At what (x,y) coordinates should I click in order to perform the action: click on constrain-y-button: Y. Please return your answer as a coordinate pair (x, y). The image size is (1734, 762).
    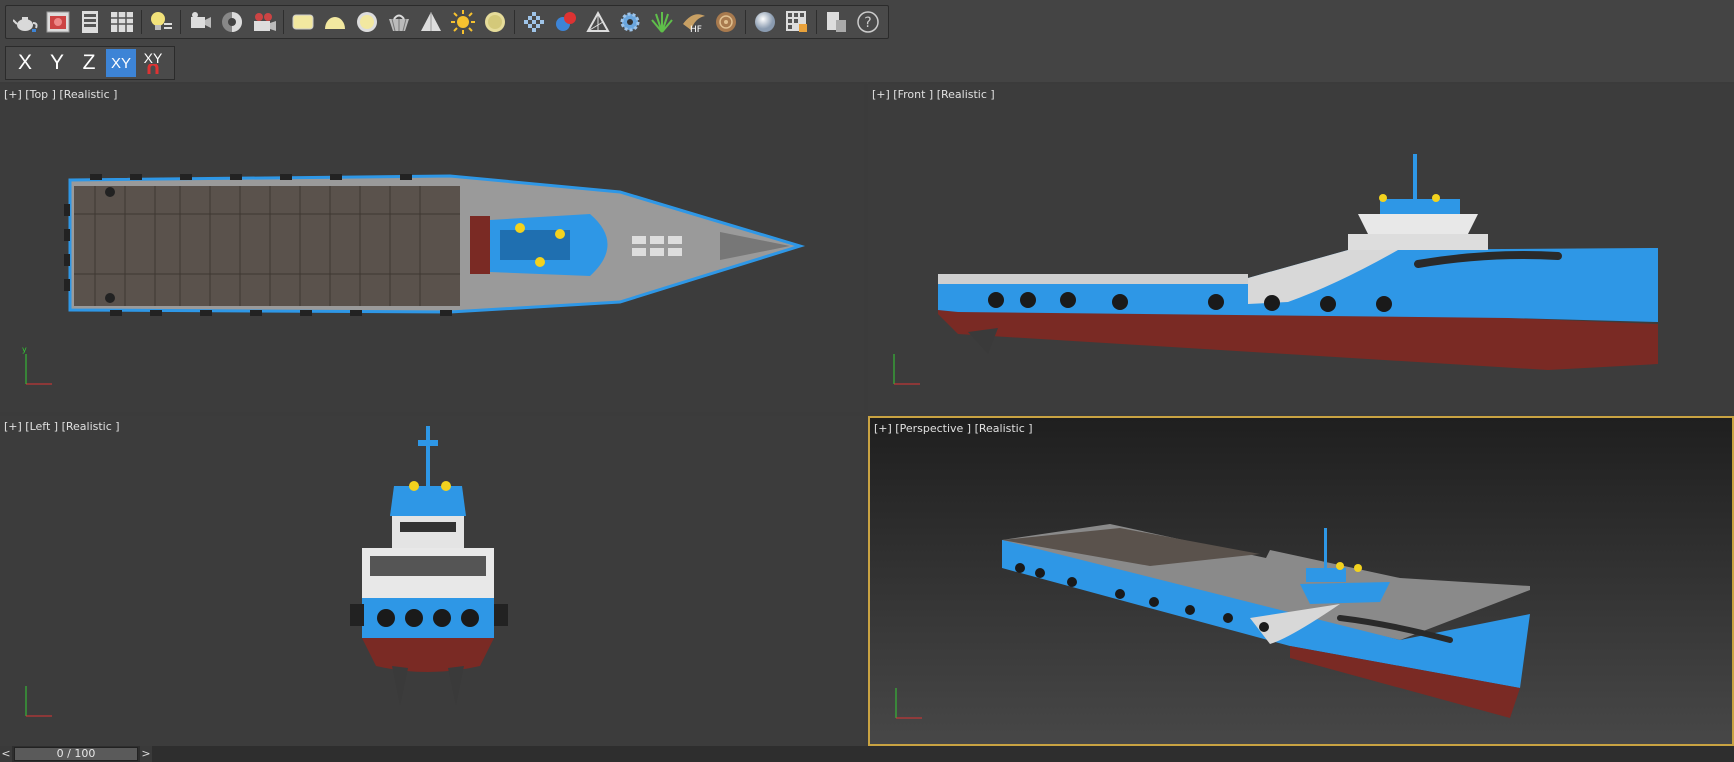
    Looking at the image, I should click on (57, 63).